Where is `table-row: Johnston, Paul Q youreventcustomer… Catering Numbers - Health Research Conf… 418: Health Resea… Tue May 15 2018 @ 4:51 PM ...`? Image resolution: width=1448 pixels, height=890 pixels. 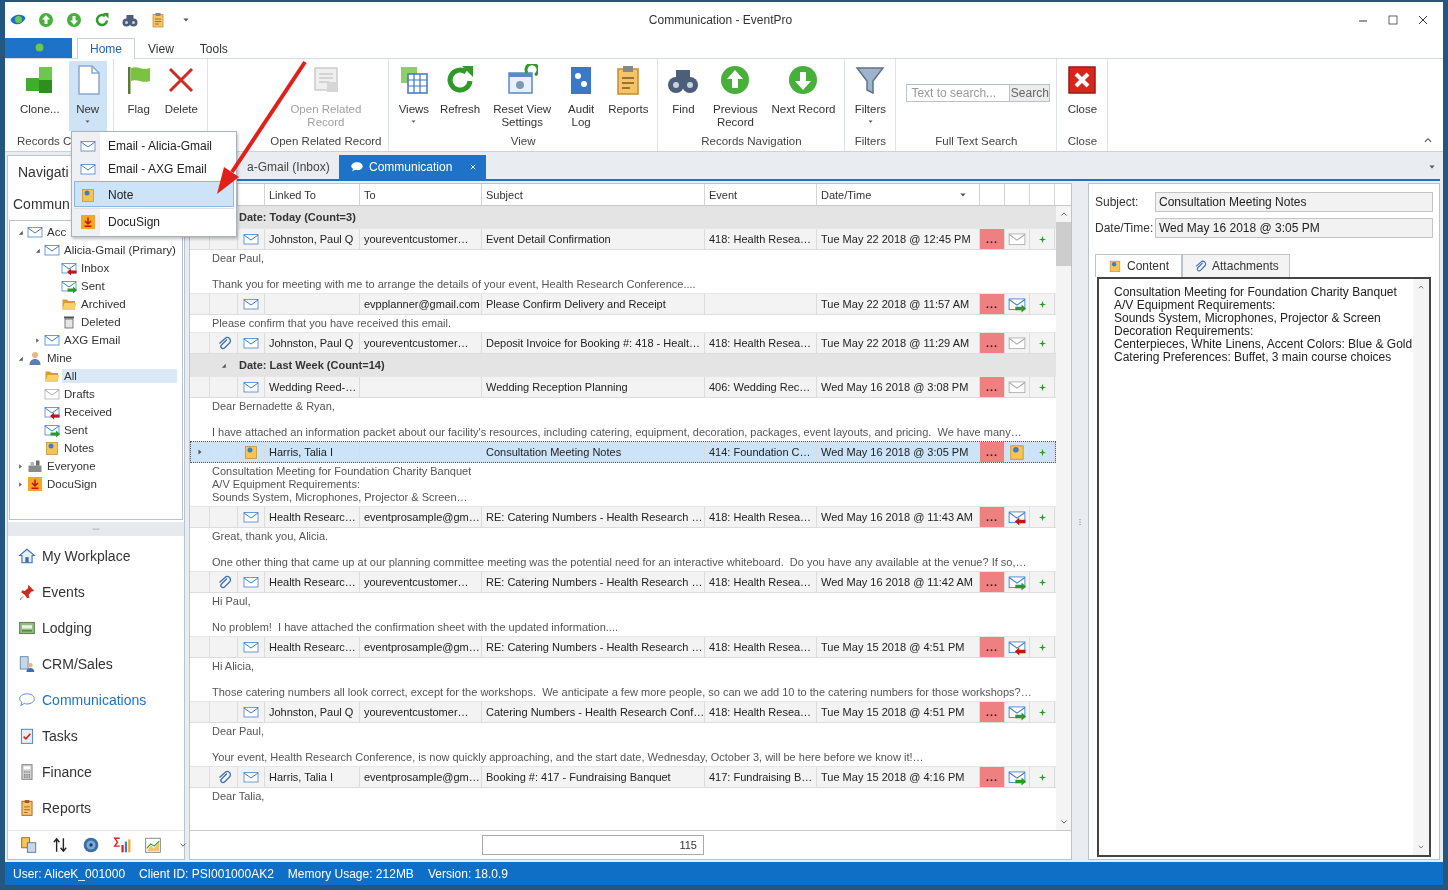 table-row: Johnston, Paul Q youreventcustomer… Catering Numbers - Health Research Conf… 418: Health Resea… Tue May 15 2018 @ 4:51 PM ... is located at coordinates (623, 712).